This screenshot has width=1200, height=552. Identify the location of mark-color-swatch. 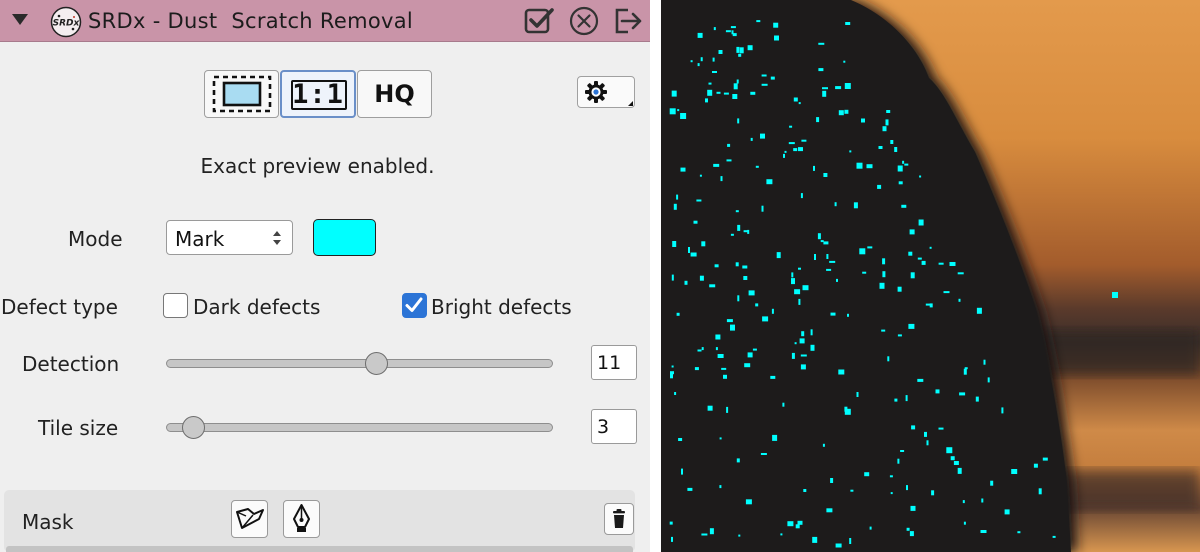
(344, 237).